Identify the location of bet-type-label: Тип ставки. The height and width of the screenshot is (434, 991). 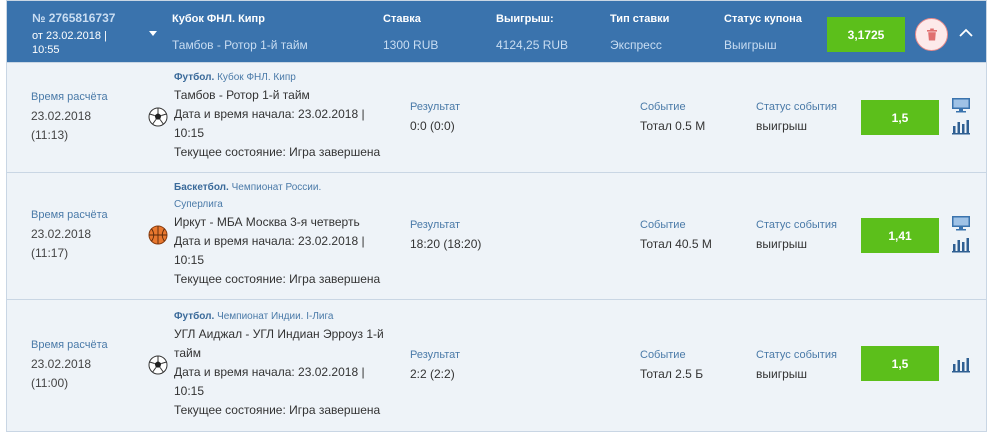
(640, 19).